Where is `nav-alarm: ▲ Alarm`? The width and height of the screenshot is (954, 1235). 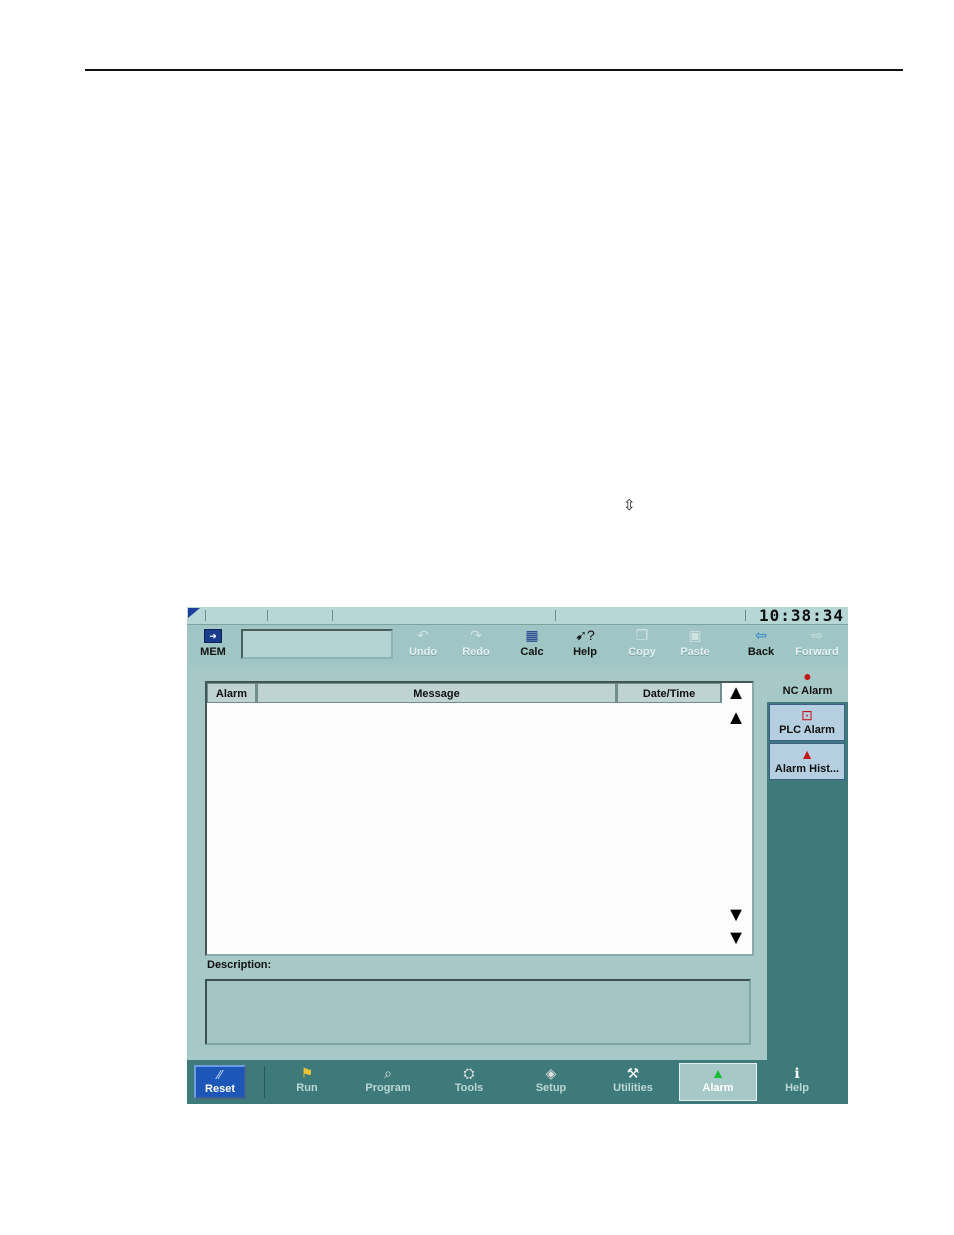
nav-alarm: ▲ Alarm is located at coordinates (718, 1082).